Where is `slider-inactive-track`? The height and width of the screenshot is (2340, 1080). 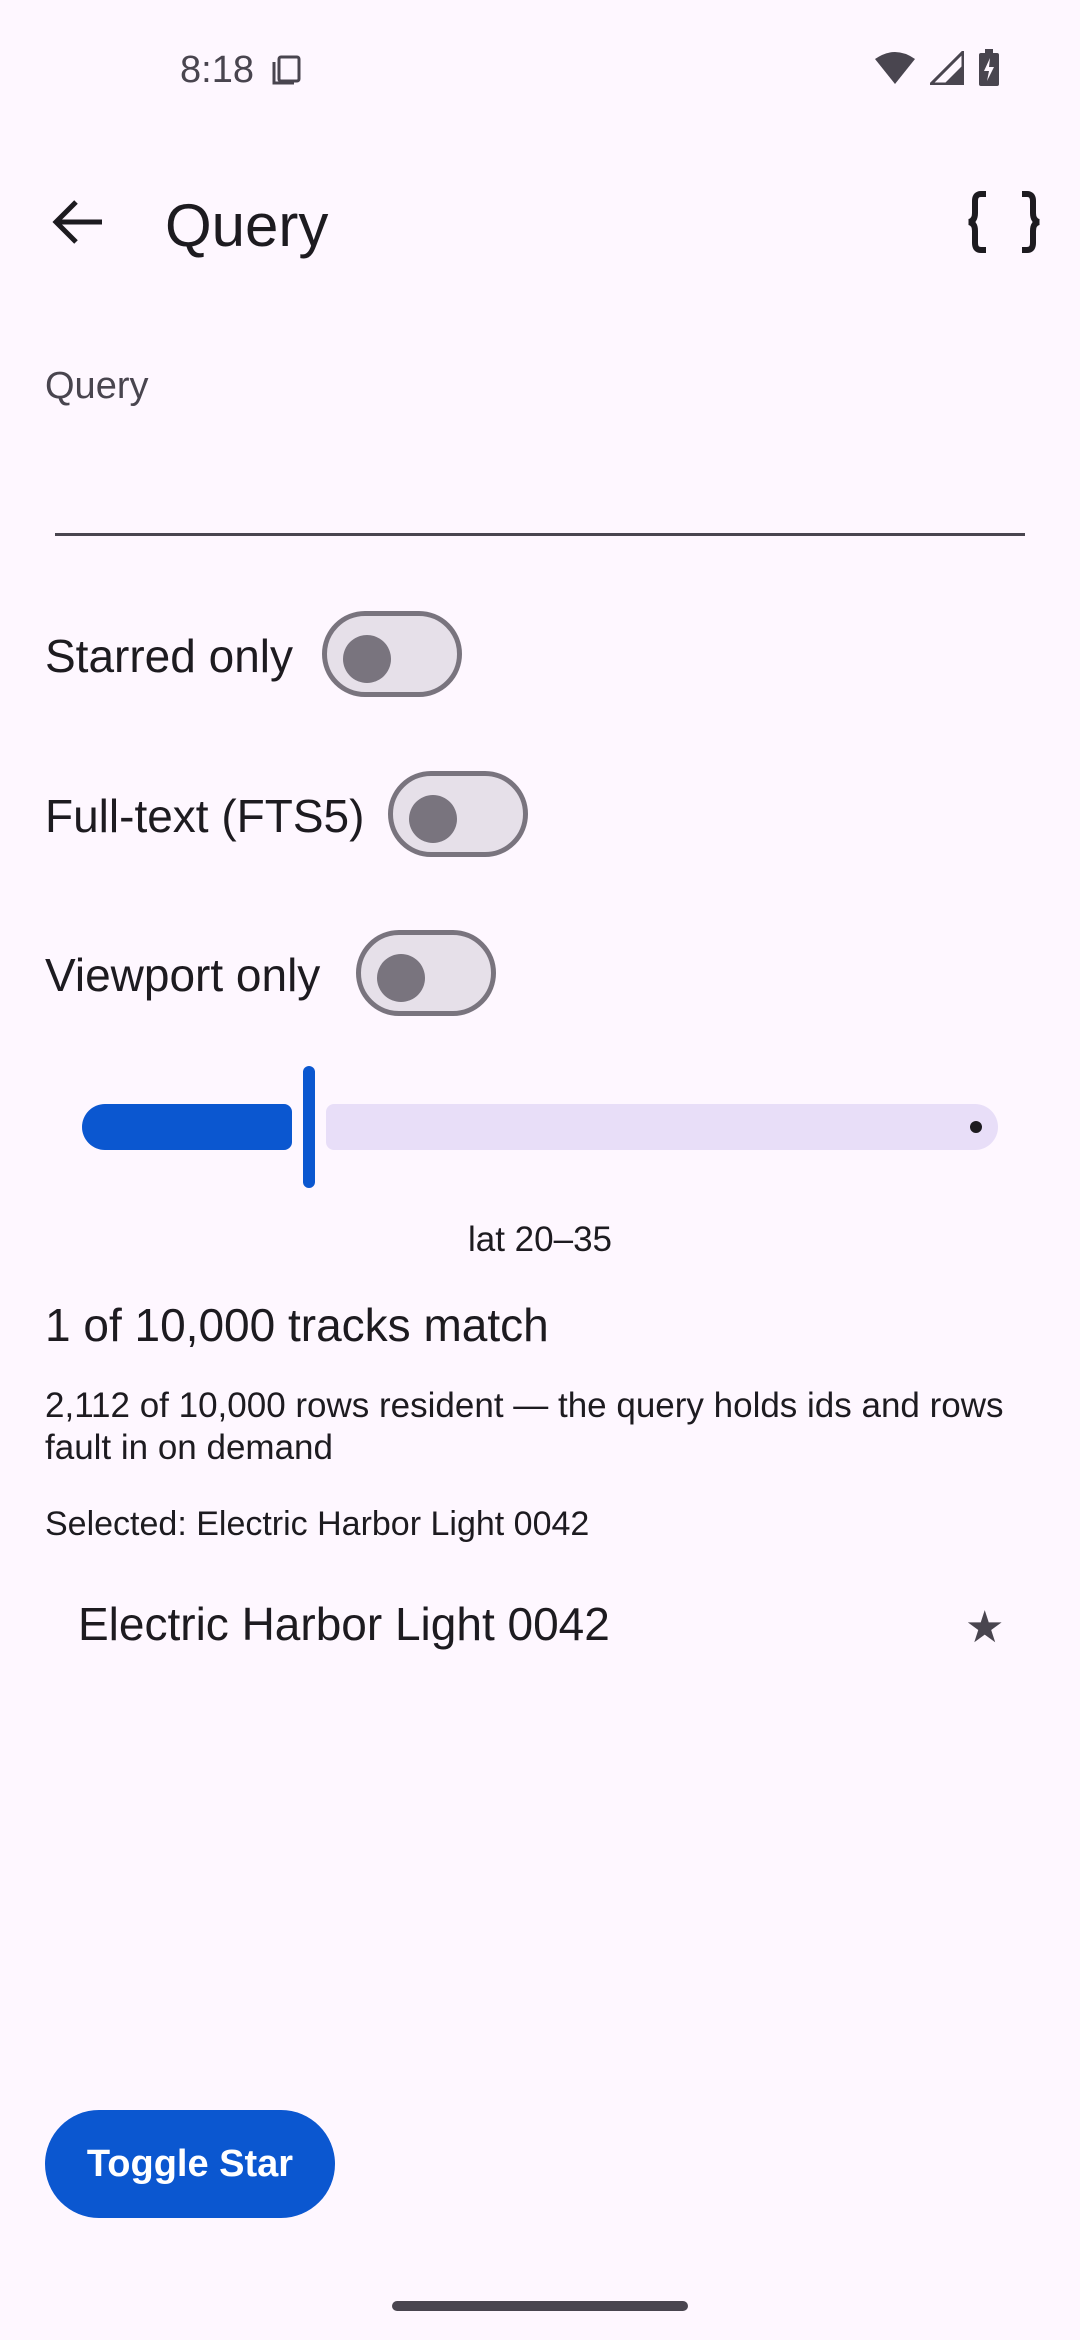 slider-inactive-track is located at coordinates (662, 1127).